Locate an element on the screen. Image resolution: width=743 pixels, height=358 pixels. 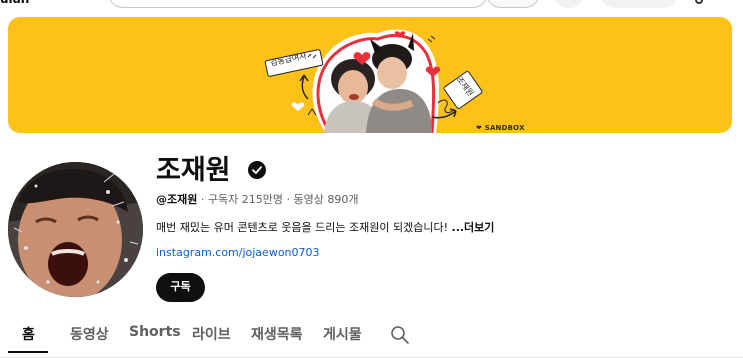
search-glass-icon is located at coordinates (400, 335).